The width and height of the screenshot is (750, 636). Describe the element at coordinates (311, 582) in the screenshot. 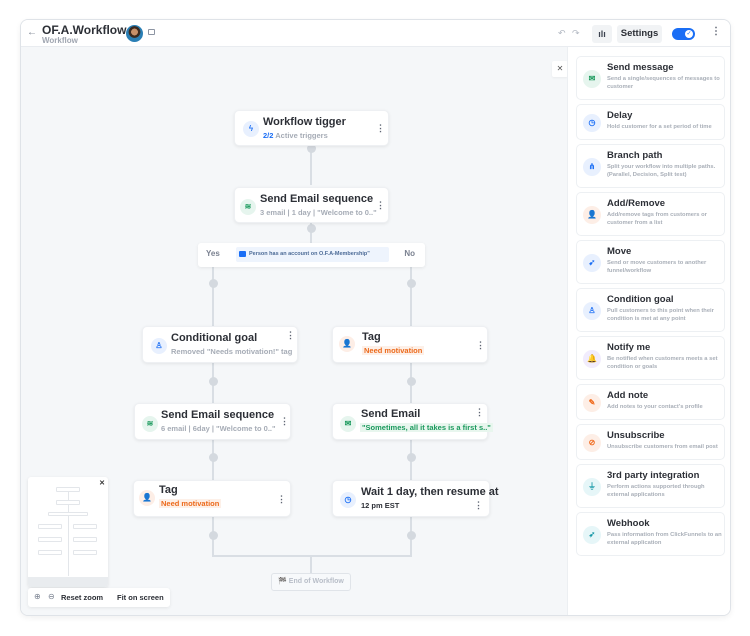

I see `end-of-workflow: 🏁 End of Workflow` at that location.